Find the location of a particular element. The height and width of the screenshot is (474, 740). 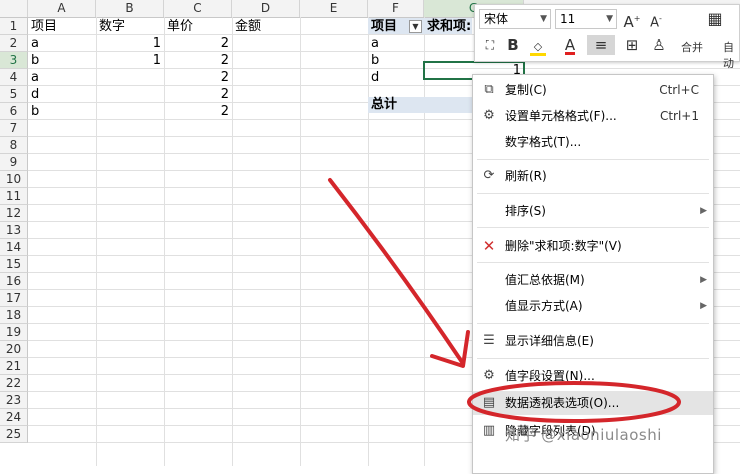

column-header-b: B is located at coordinates (130, 8).